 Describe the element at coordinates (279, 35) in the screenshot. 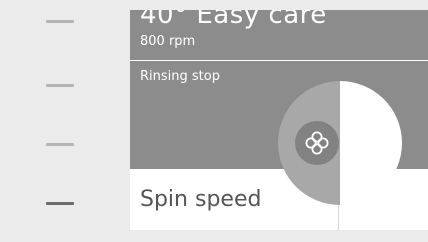

I see `program-row: 40° Easy care 800 rpm` at that location.